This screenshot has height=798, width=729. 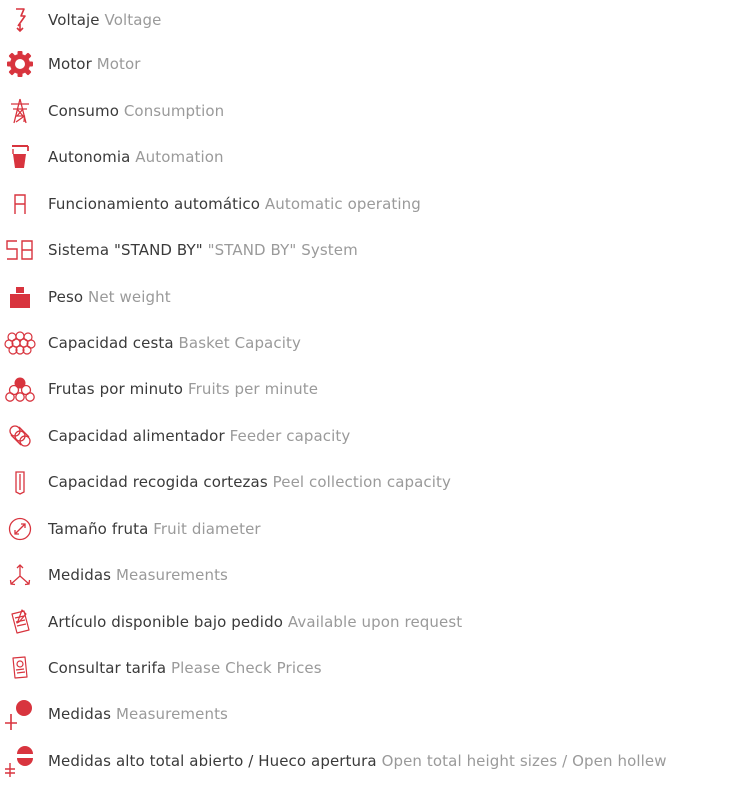 I want to click on power-tower-icon, so click(x=20, y=111).